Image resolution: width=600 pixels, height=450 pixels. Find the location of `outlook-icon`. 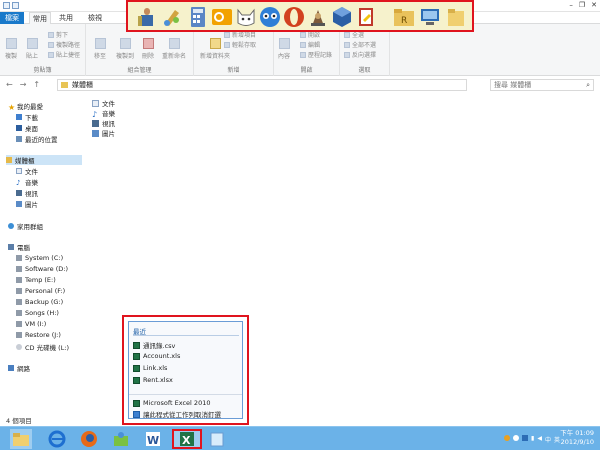

outlook-icon is located at coordinates (222, 17).